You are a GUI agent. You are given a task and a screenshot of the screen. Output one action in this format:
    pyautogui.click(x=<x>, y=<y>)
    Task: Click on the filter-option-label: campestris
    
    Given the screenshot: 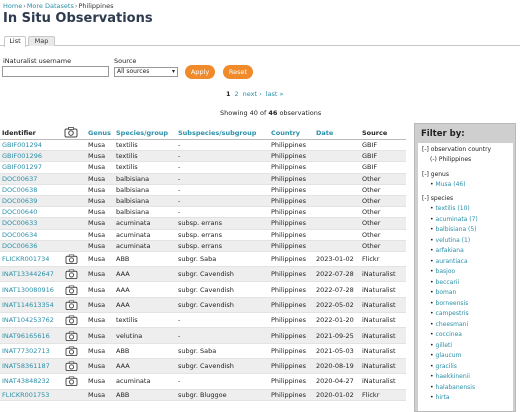 What is the action you would take?
    pyautogui.click(x=452, y=313)
    